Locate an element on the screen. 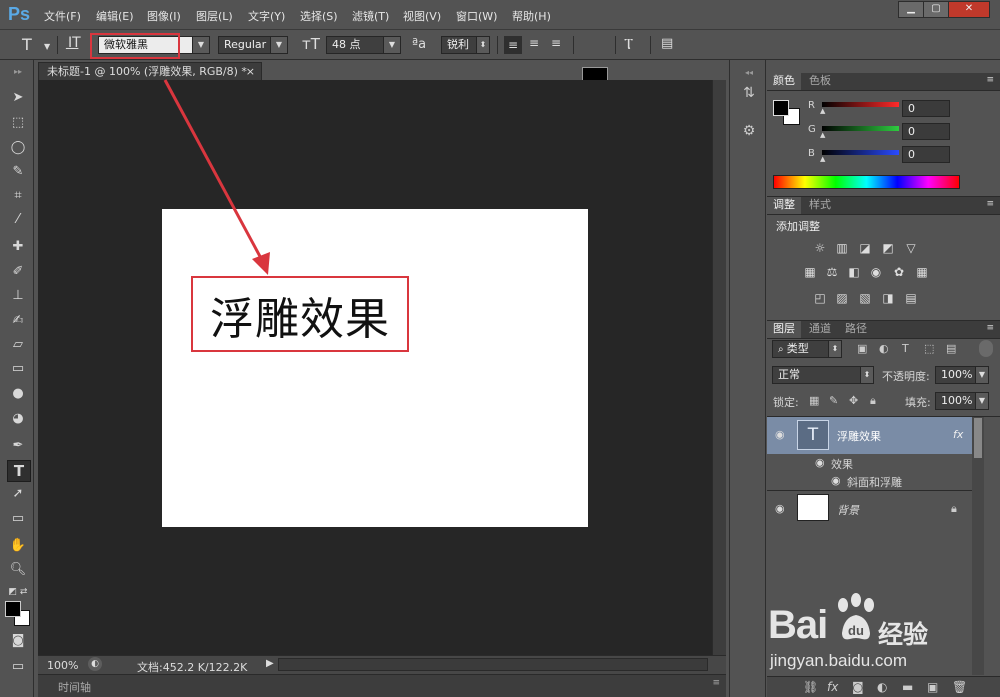 This screenshot has height=697, width=1000. effect-item-label: 斜面和浮雕 is located at coordinates (874, 482).